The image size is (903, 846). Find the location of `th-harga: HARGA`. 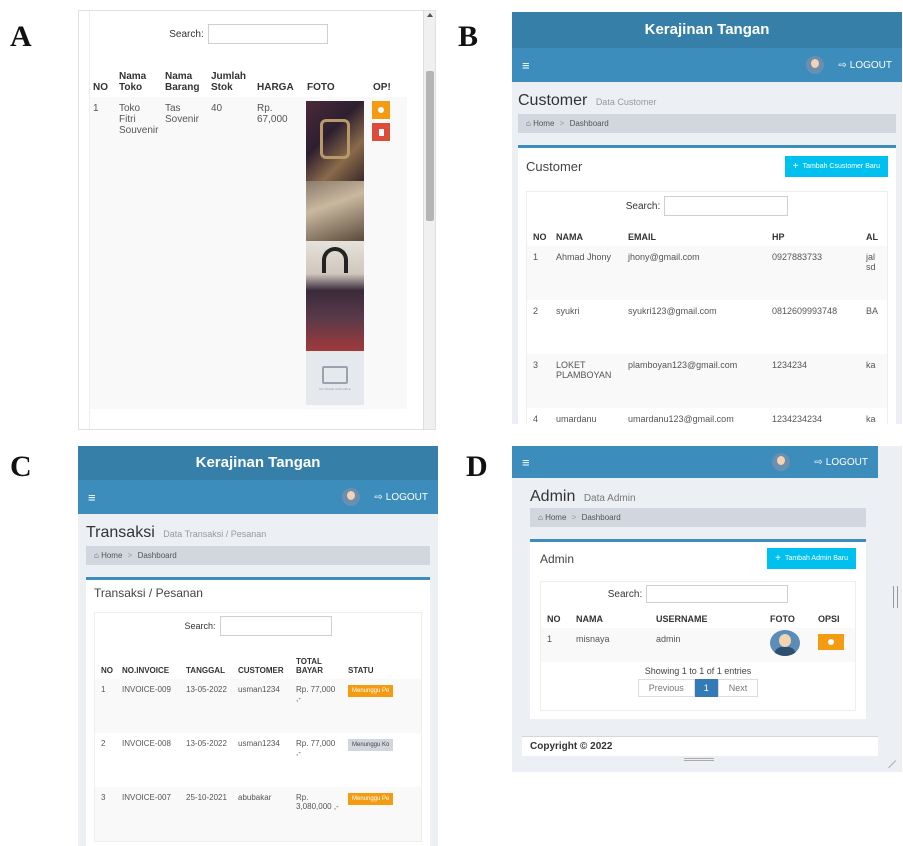

th-harga: HARGA is located at coordinates (275, 87).